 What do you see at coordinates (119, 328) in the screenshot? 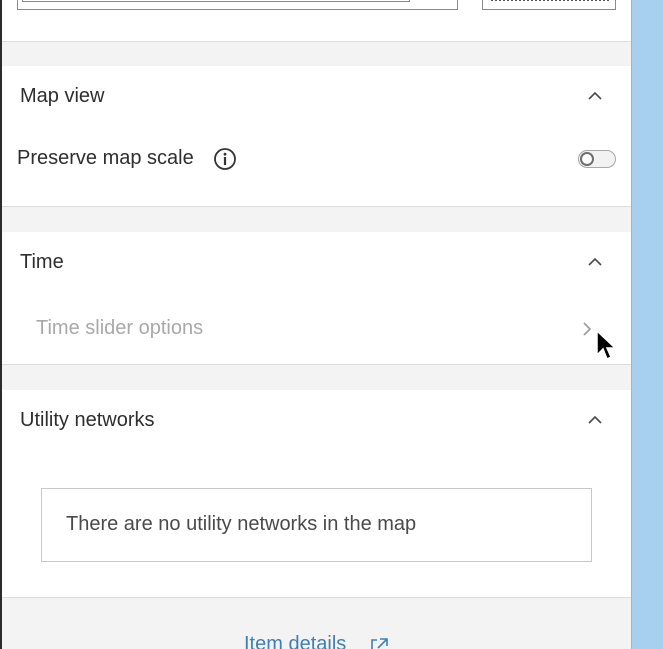
I see `time-slider-options-item: Time slider options` at bounding box center [119, 328].